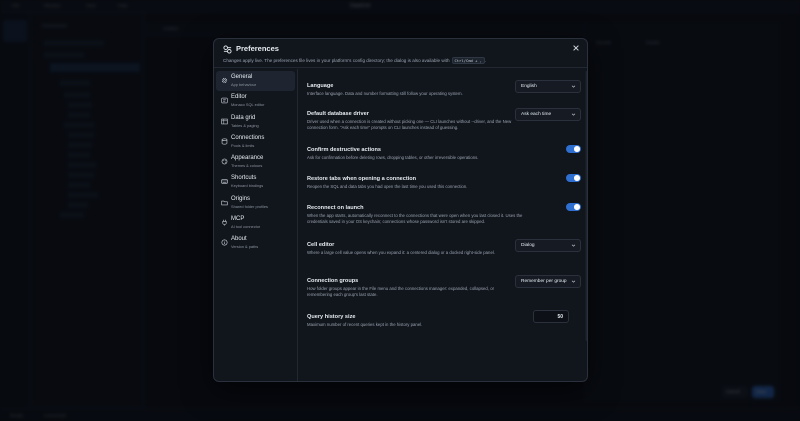 Image resolution: width=800 pixels, height=421 pixels. Describe the element at coordinates (257, 48) in the screenshot. I see `dialog-title: Preferences` at that location.